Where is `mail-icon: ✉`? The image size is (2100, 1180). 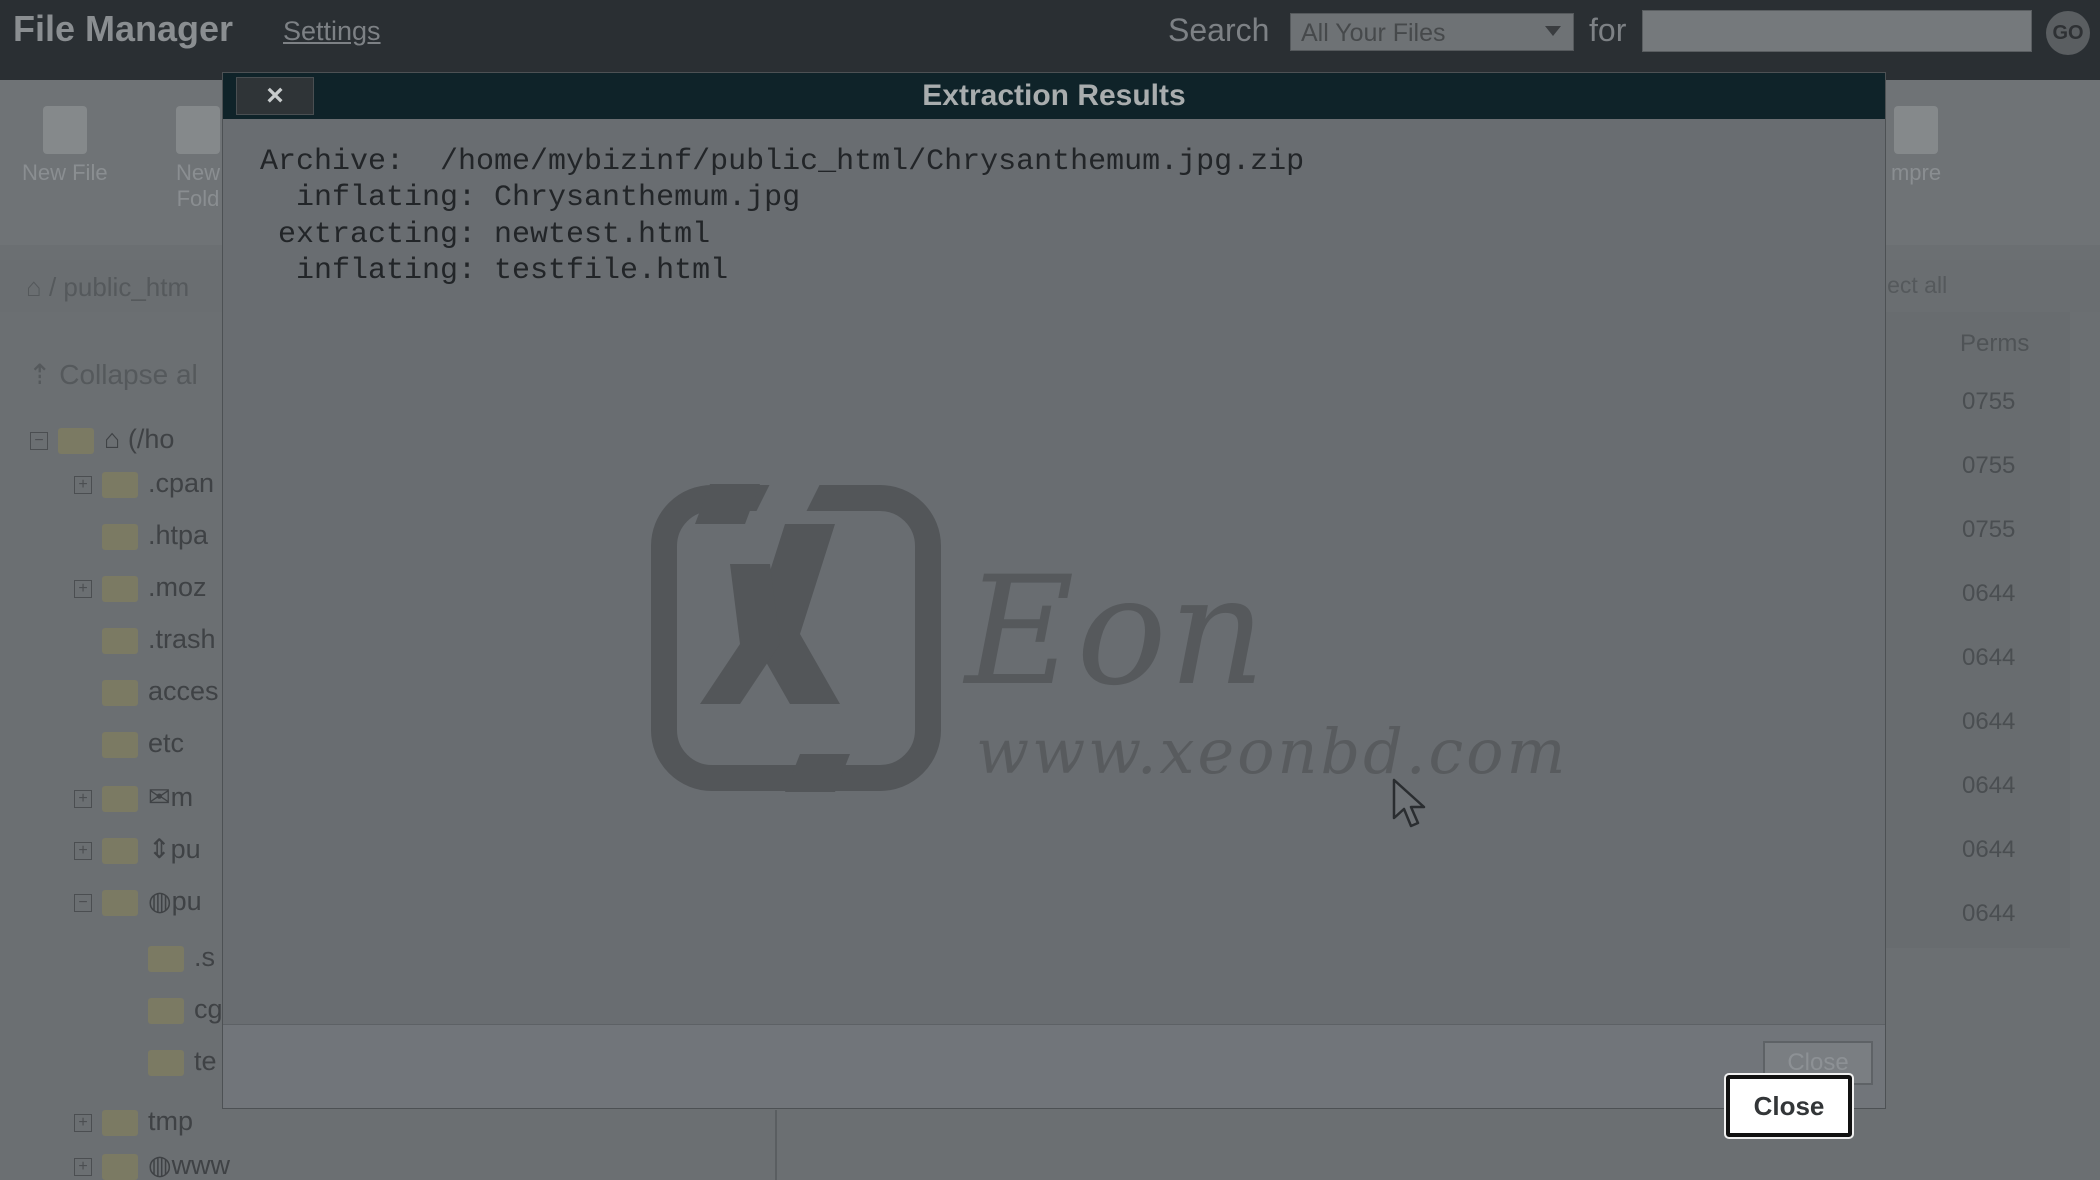
mail-icon: ✉ is located at coordinates (159, 797).